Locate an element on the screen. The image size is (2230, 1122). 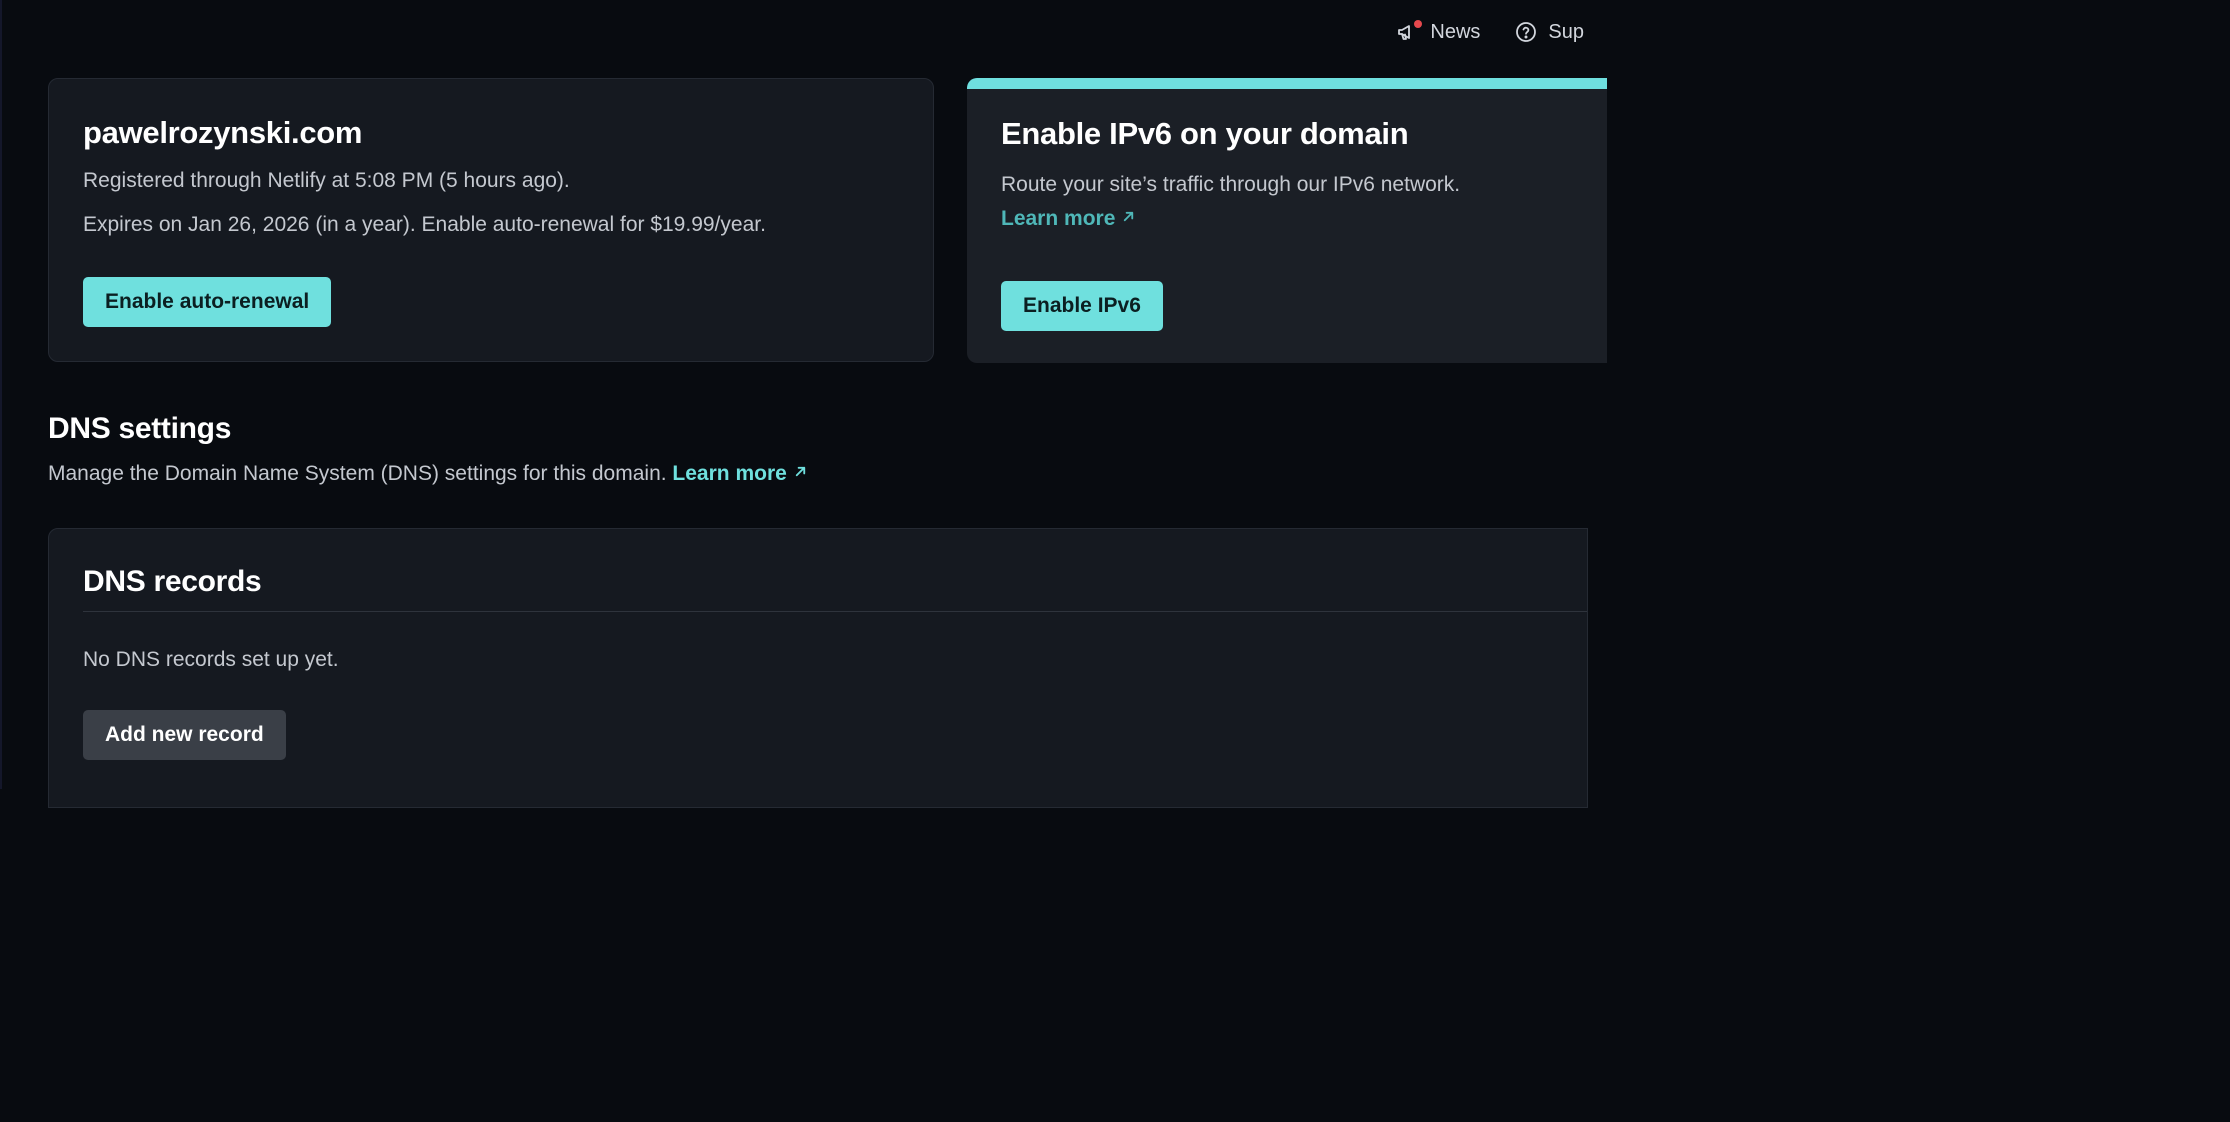
divider is located at coordinates (835, 611).